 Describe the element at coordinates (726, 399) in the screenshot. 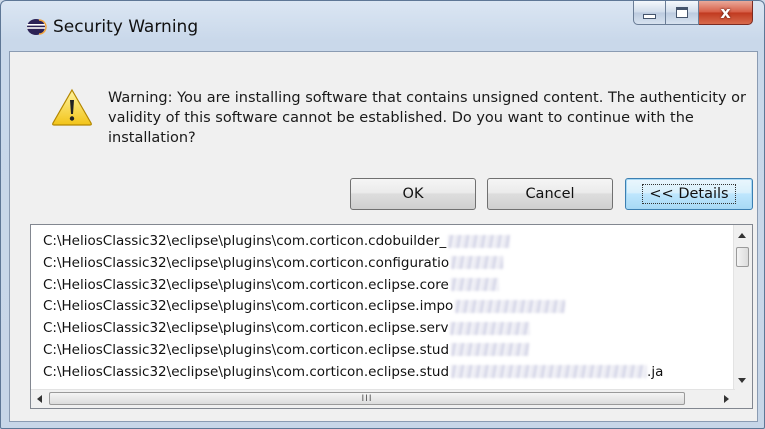

I see `scroll-right-arrow-icon` at that location.